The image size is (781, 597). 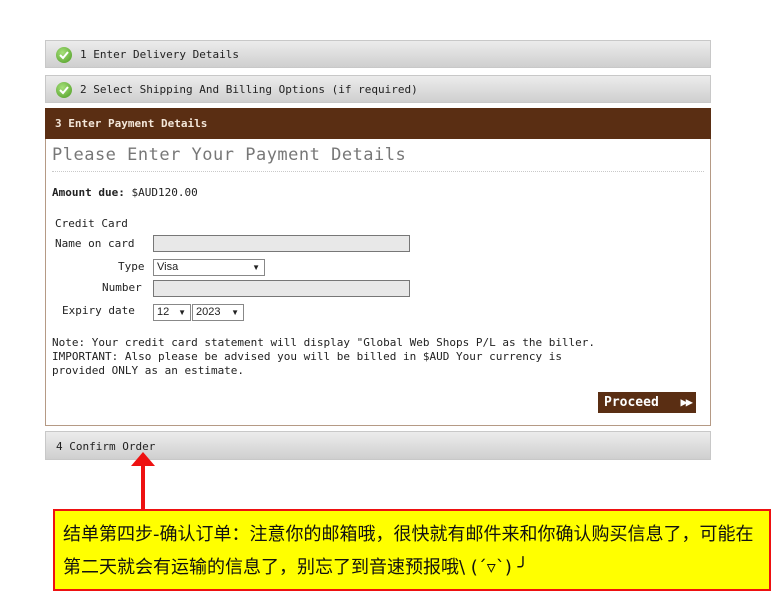 I want to click on step-label: 1 Enter Delivery Details, so click(x=159, y=54).